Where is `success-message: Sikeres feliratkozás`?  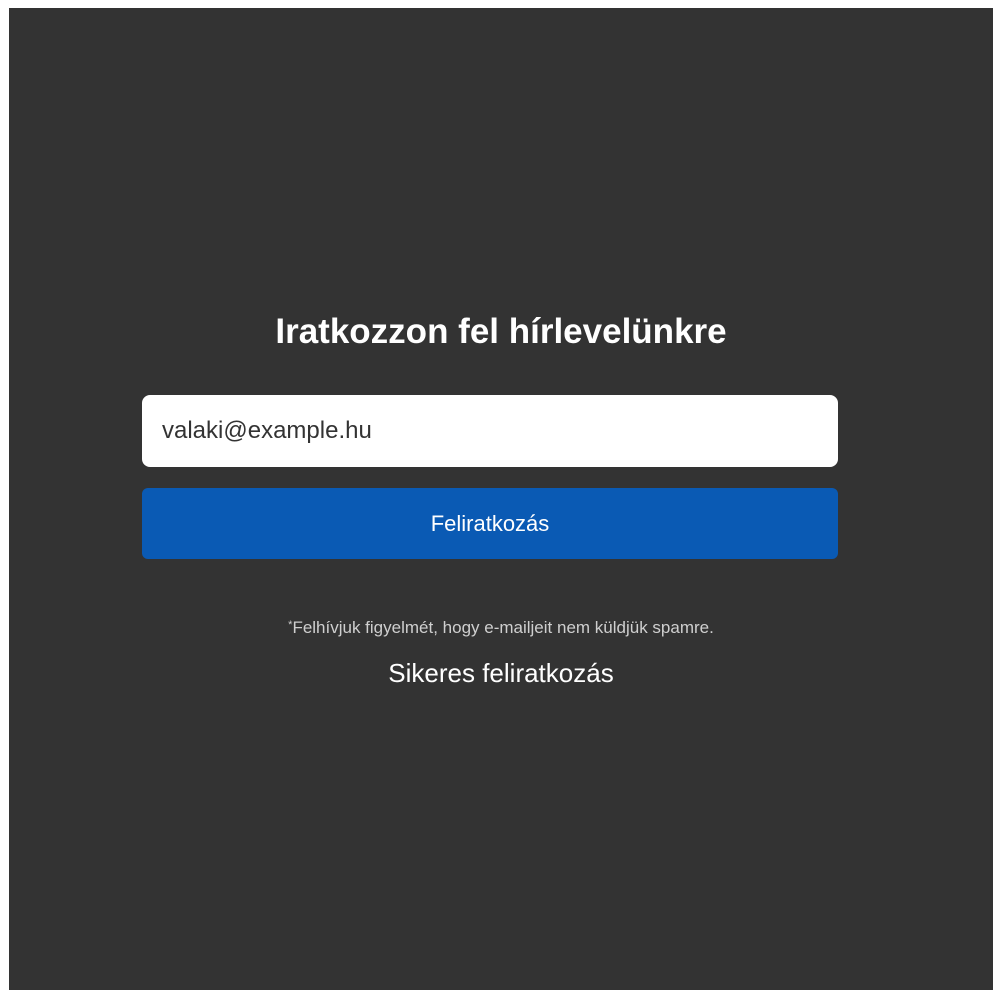 success-message: Sikeres feliratkozás is located at coordinates (501, 673).